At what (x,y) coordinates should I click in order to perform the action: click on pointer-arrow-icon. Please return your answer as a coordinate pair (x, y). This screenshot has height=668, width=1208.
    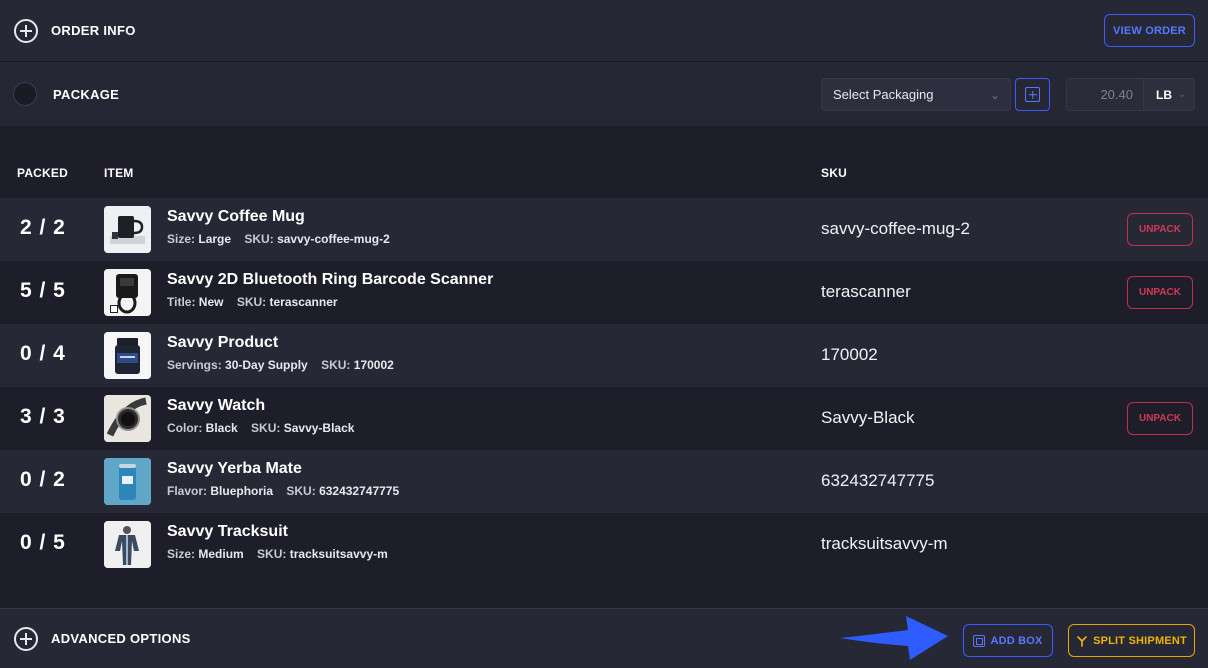
    Looking at the image, I should click on (894, 638).